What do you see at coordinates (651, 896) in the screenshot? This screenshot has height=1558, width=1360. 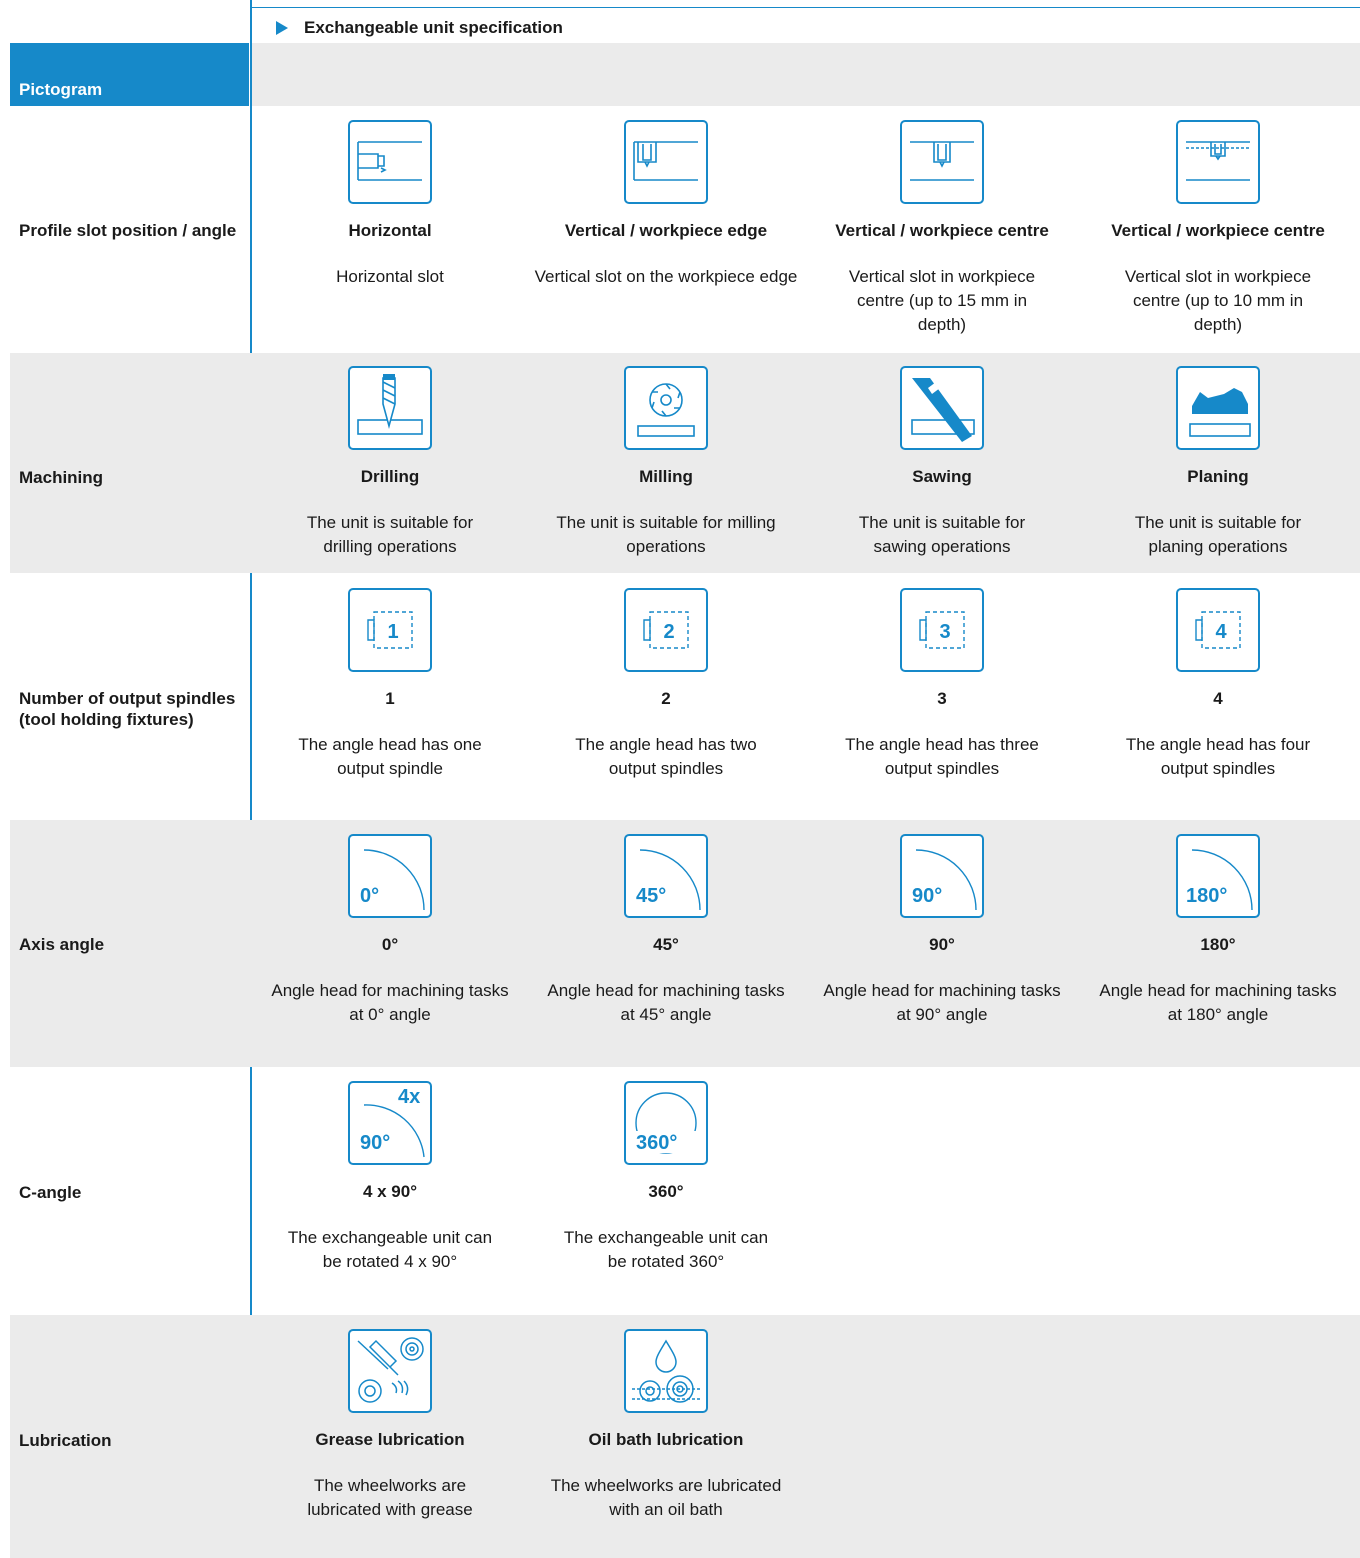 I see `svg-text: 45°` at bounding box center [651, 896].